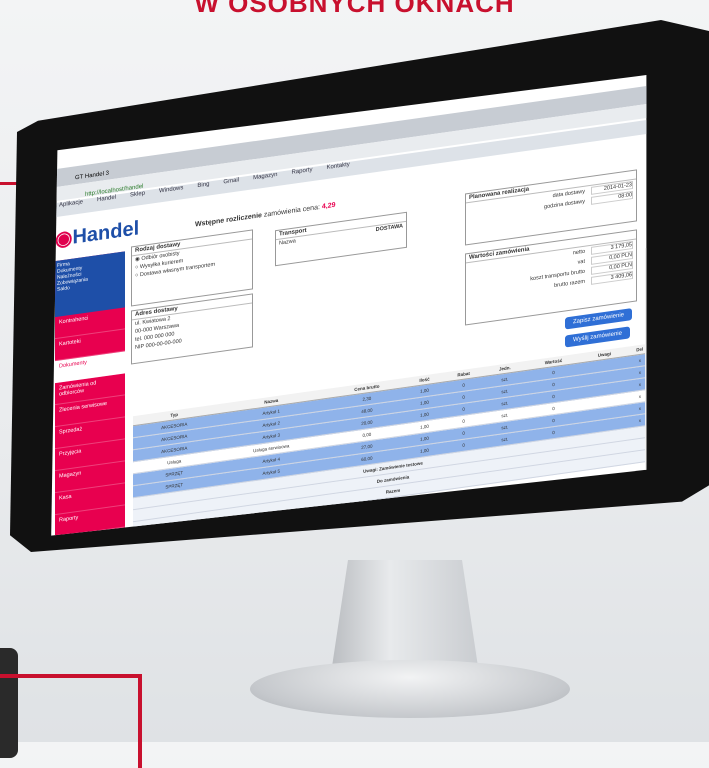 The width and height of the screenshot is (709, 768). I want to click on bookmark-item: Aplikacje, so click(71, 203).